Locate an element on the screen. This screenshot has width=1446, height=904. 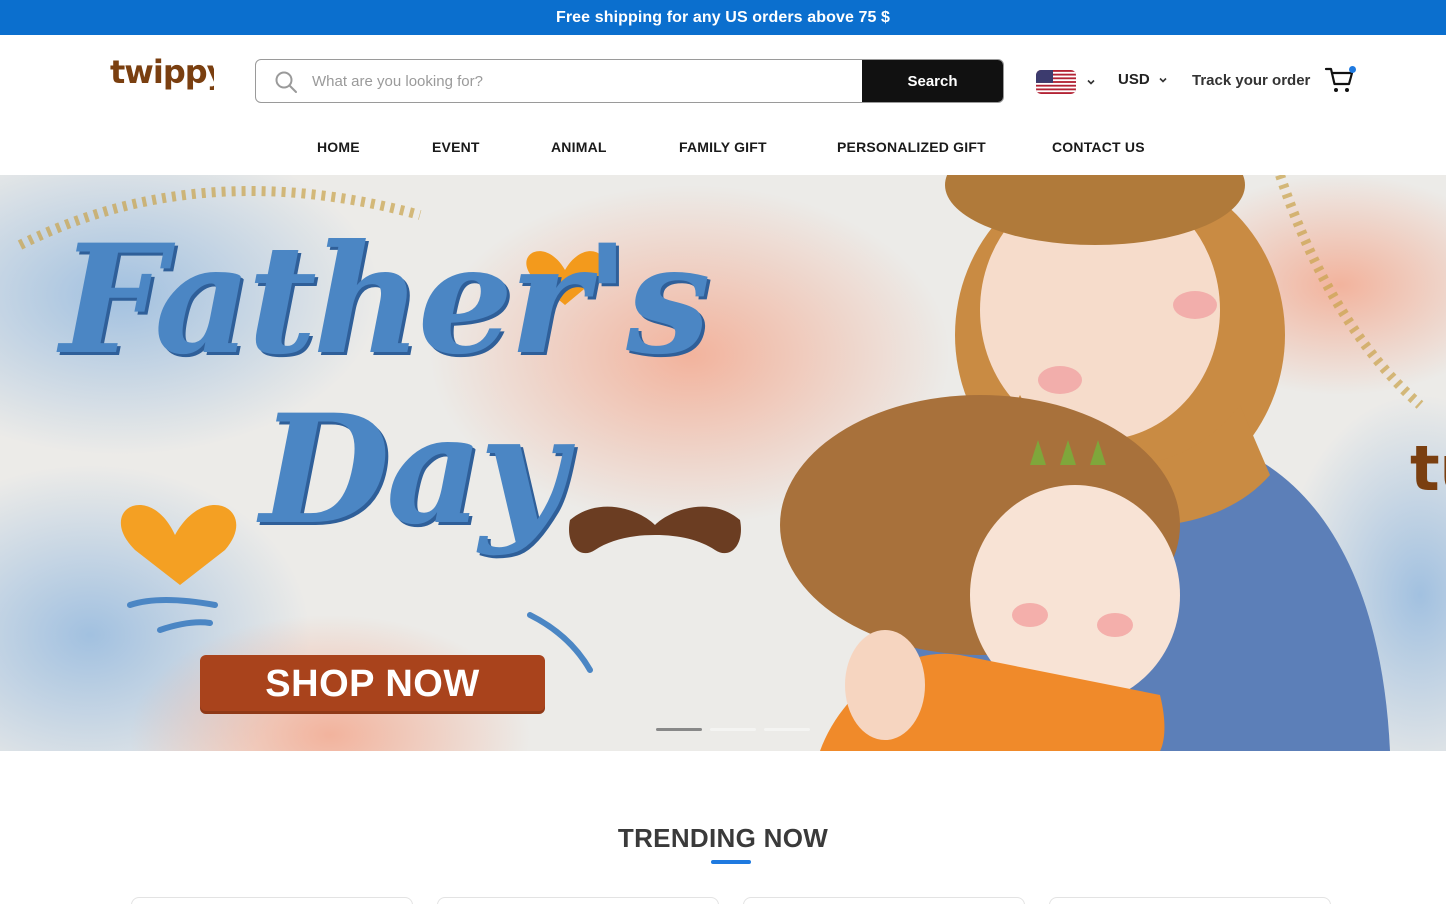
search-button: Search is located at coordinates (932, 81).